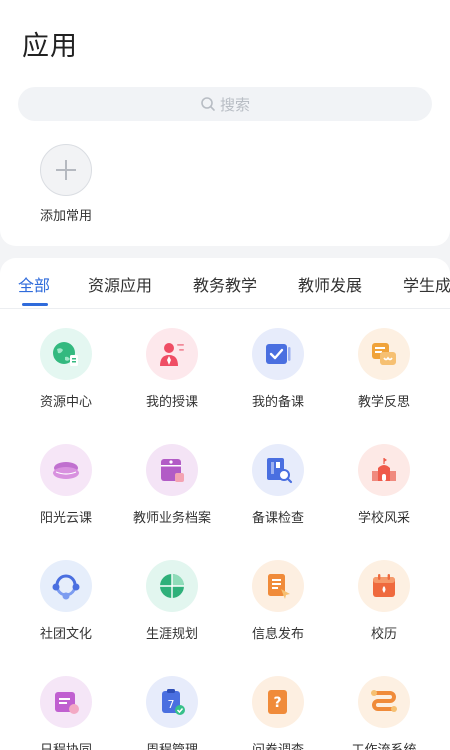 This screenshot has height=750, width=450. What do you see at coordinates (172, 586) in the screenshot?
I see `pie-chart-icon` at bounding box center [172, 586].